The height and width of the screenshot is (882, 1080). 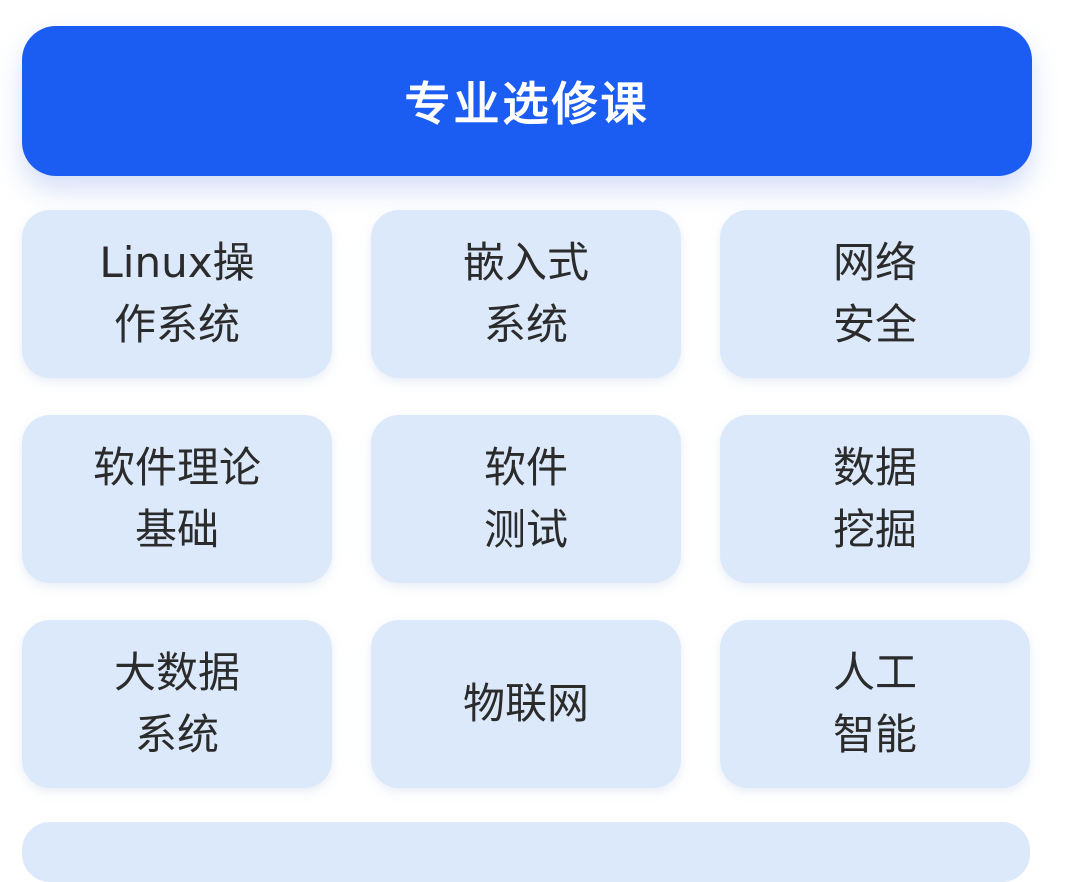 I want to click on course-name-line-1: 嵌入式, so click(x=525, y=262).